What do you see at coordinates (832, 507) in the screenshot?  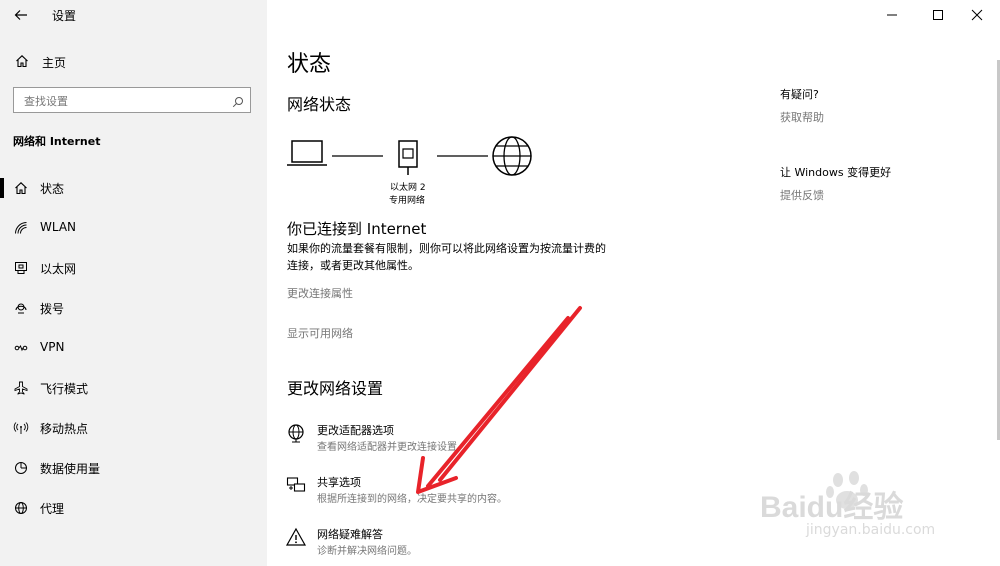 I see `watermark-brand: Baidu经验` at bounding box center [832, 507].